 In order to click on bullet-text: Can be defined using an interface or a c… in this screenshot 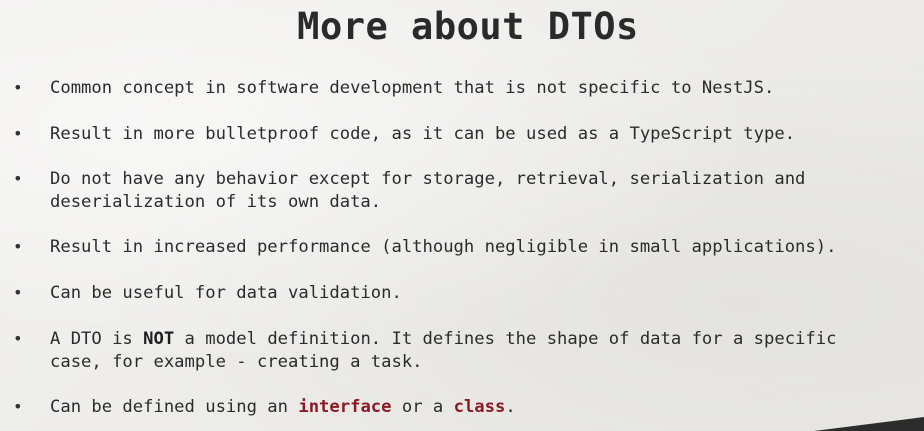, I will do `click(283, 407)`.